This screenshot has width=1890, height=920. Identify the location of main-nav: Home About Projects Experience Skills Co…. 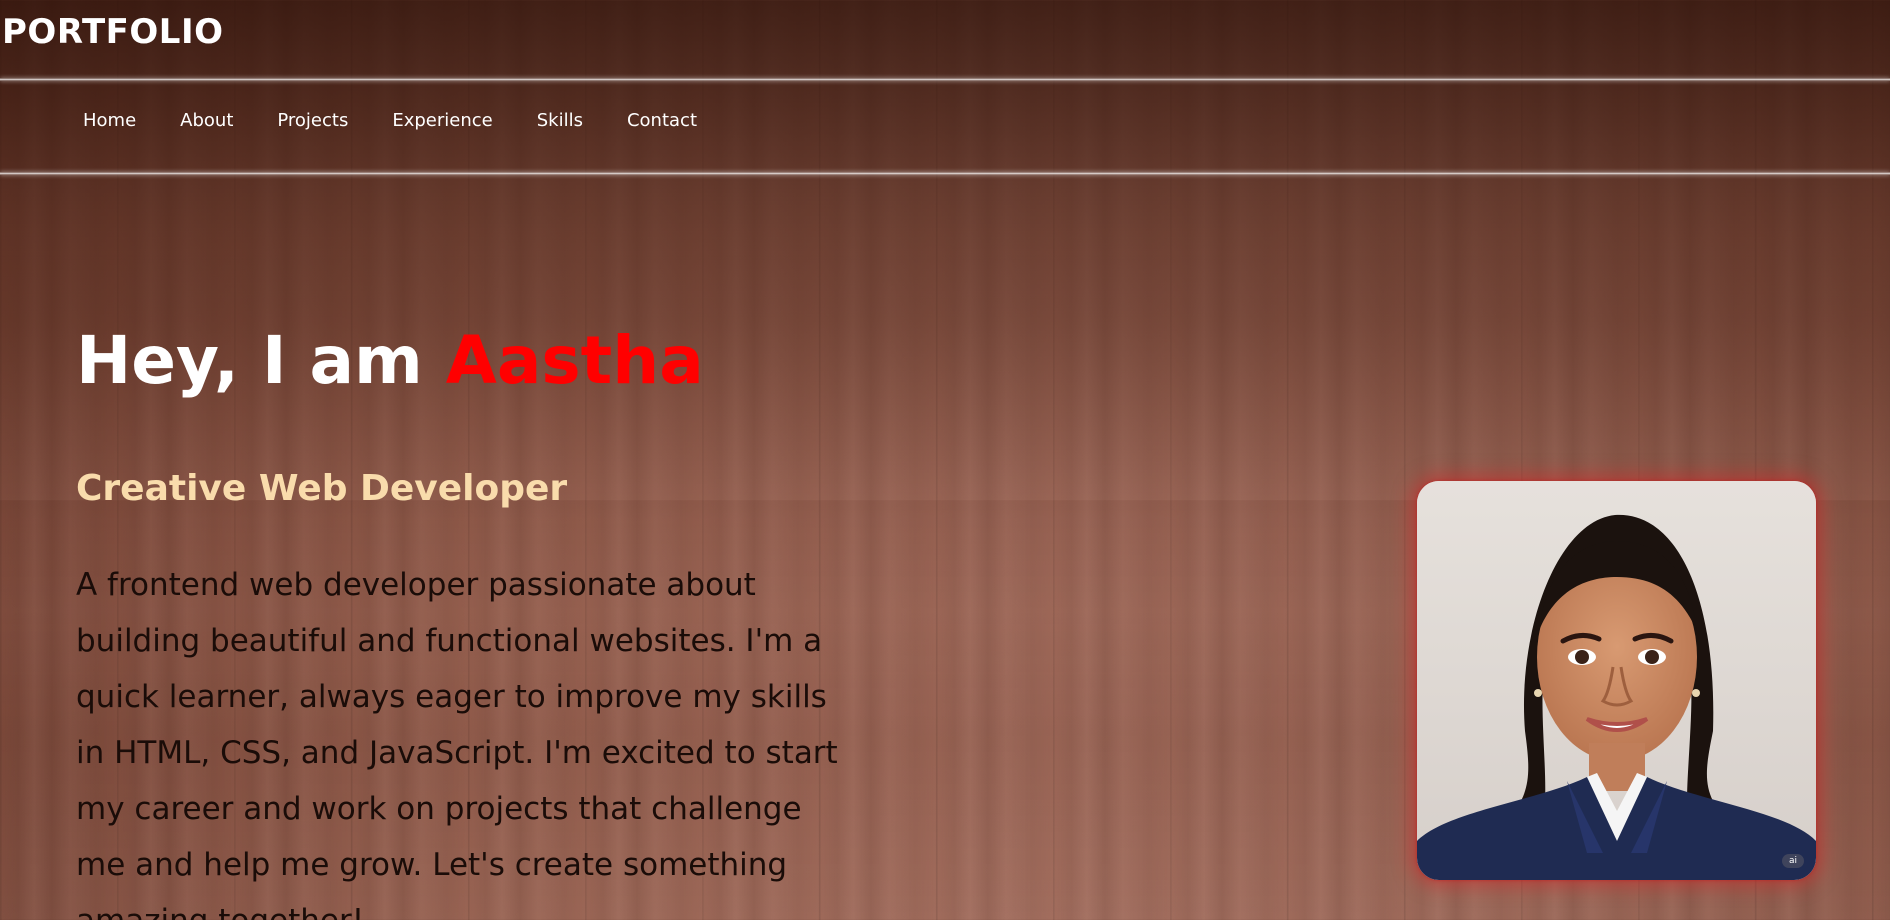
(412, 120).